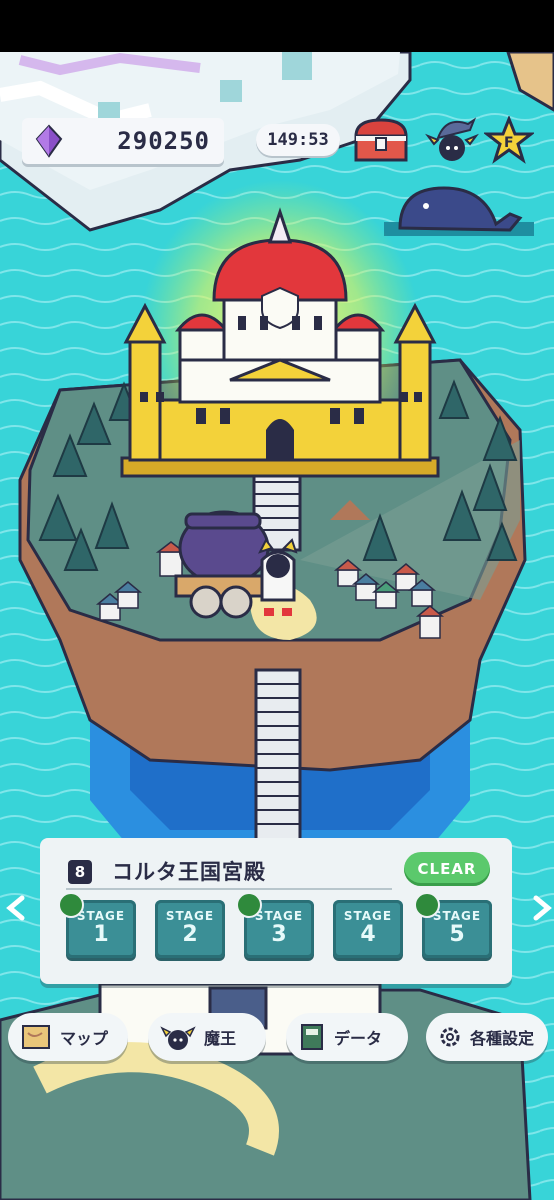 The height and width of the screenshot is (1200, 554). I want to click on map-button: マップ, so click(68, 1037).